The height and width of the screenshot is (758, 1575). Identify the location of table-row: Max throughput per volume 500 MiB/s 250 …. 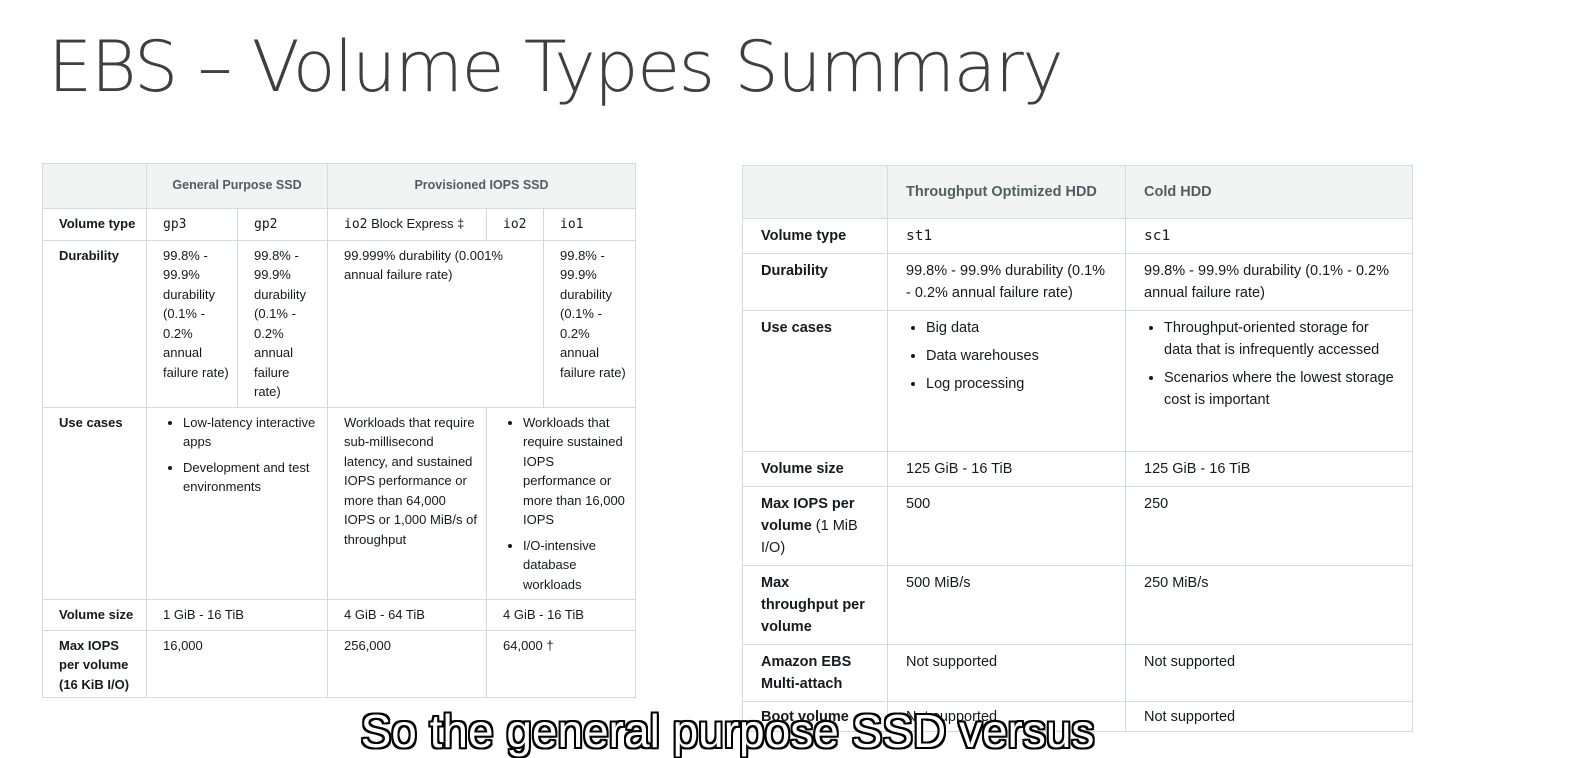
(1077, 605).